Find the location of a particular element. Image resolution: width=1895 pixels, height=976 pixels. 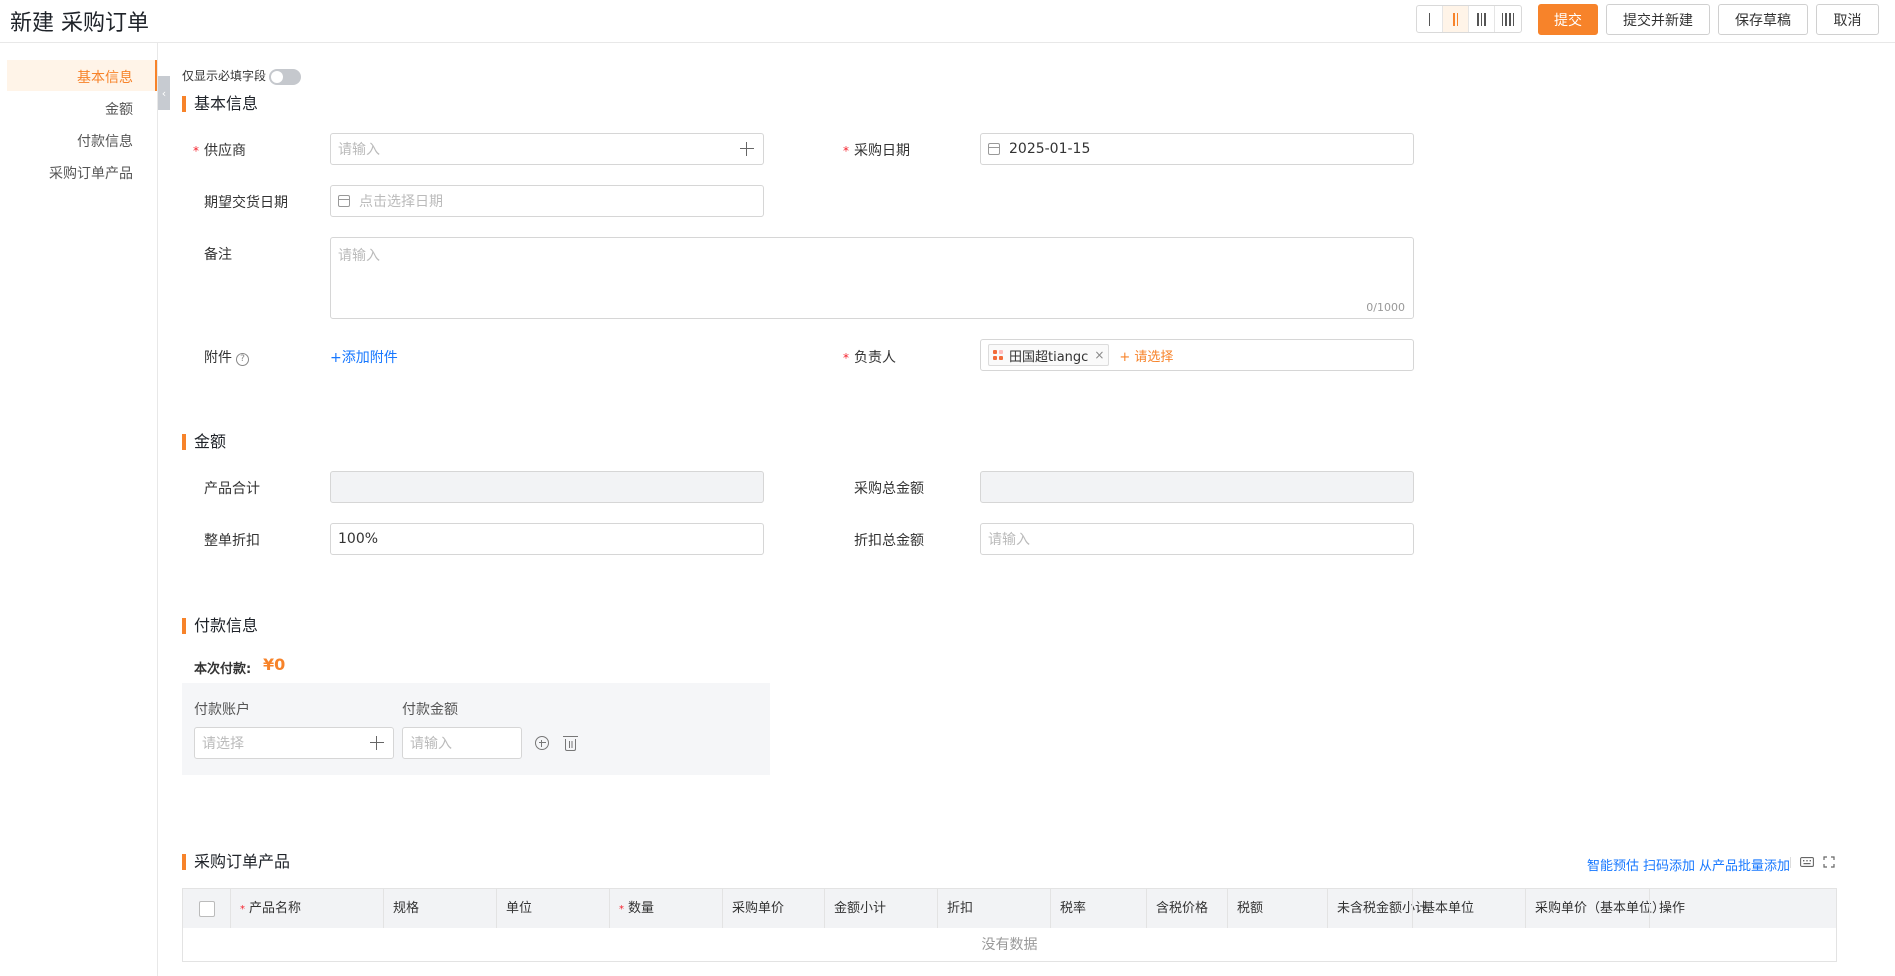

purchase-date-input: 2025-01-15 is located at coordinates (1197, 149).